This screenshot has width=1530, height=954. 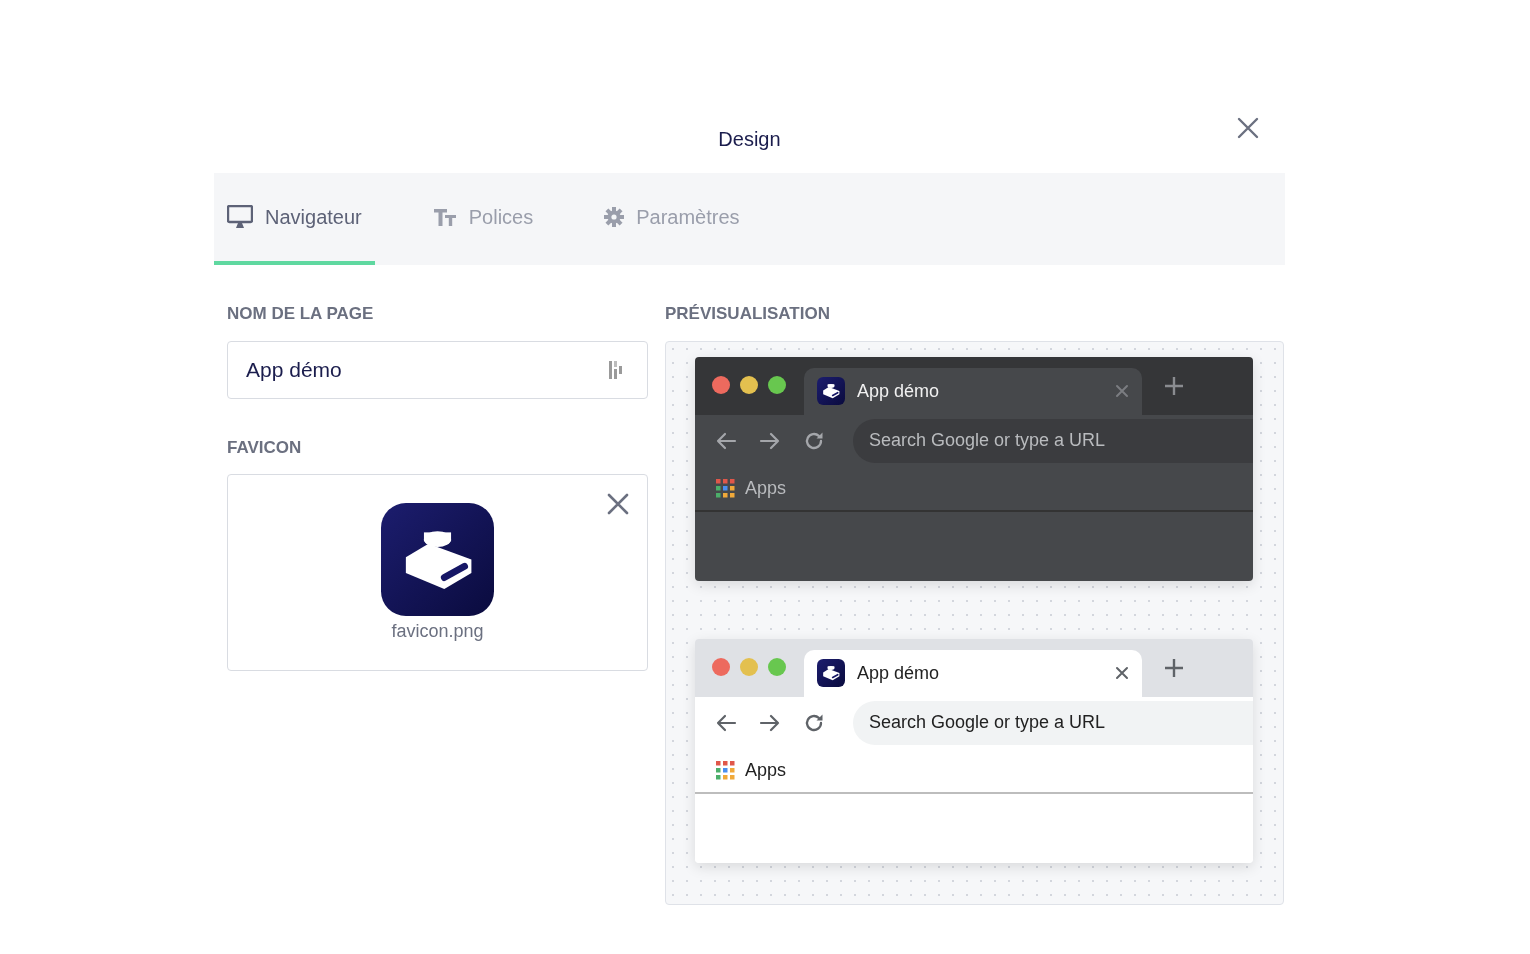 What do you see at coordinates (240, 217) in the screenshot?
I see `monitor-icon` at bounding box center [240, 217].